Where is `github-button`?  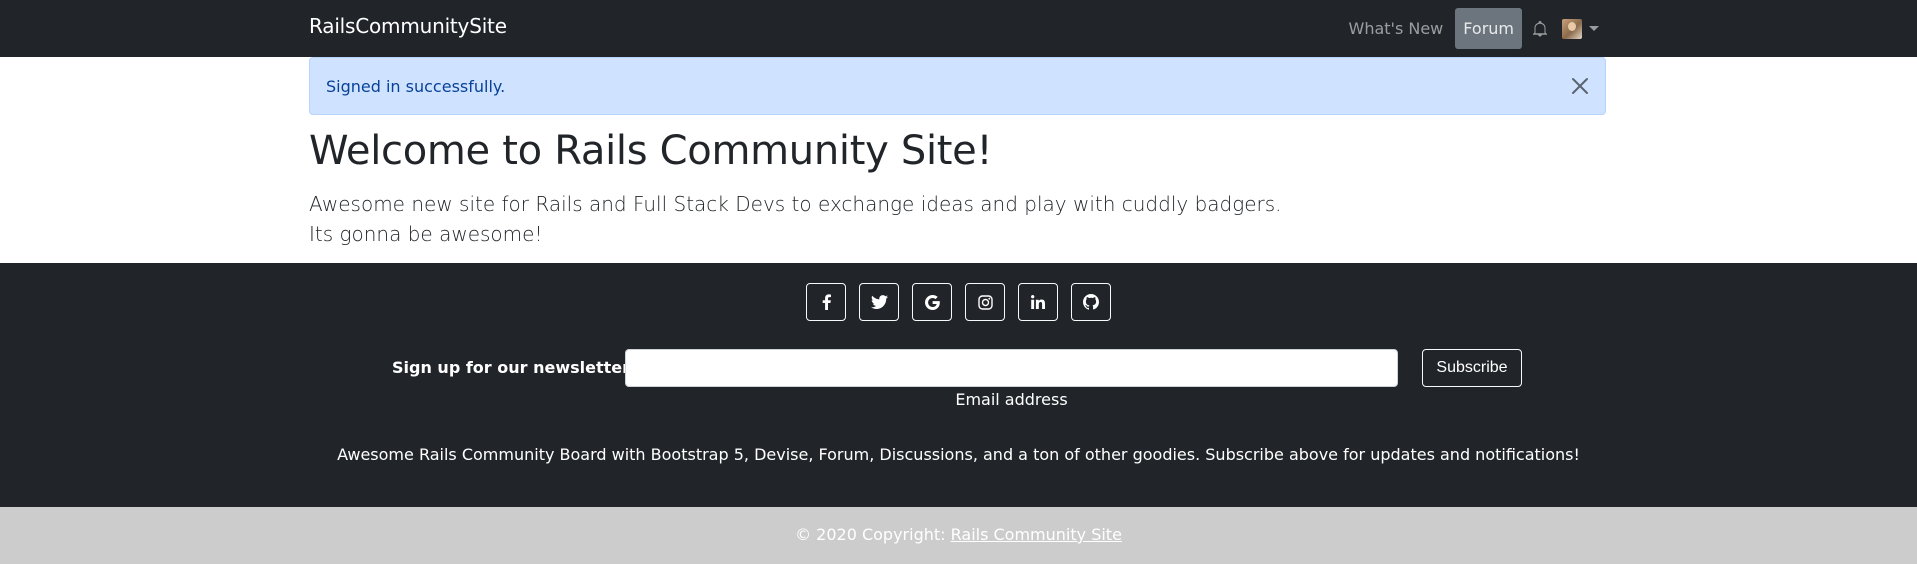 github-button is located at coordinates (1091, 302).